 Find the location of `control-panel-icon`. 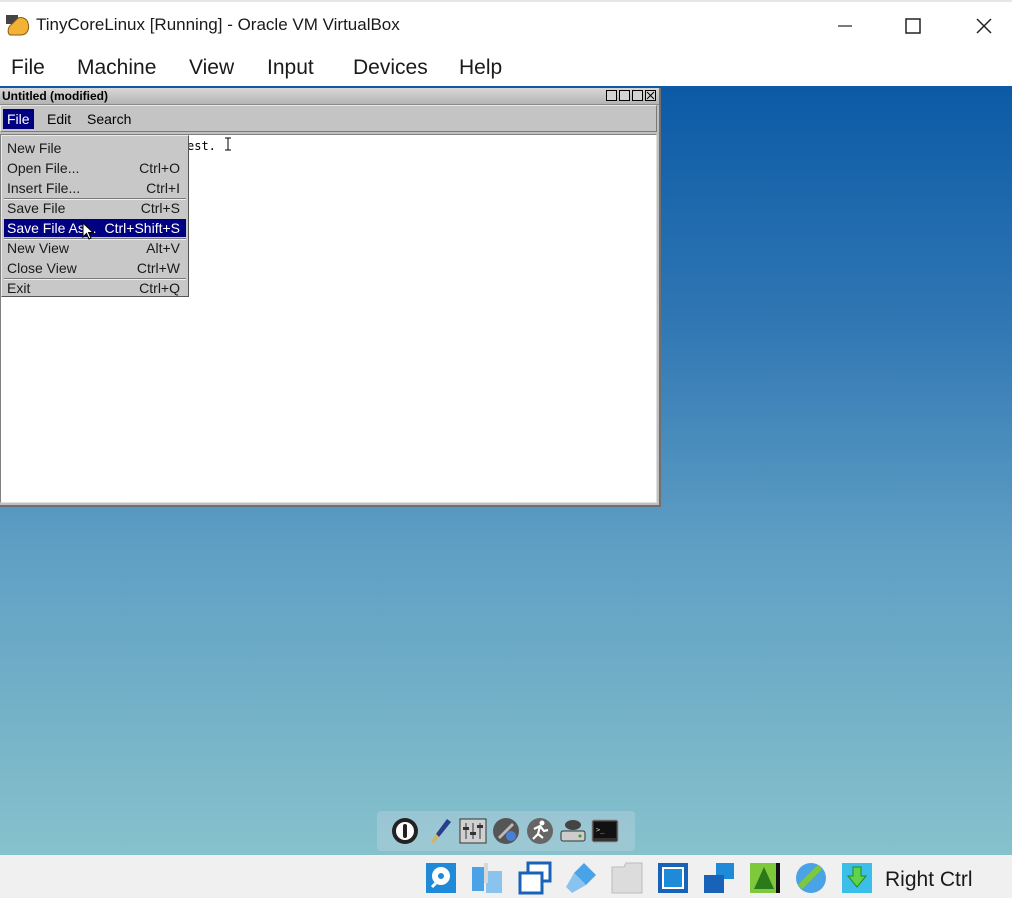

control-panel-icon is located at coordinates (473, 831).